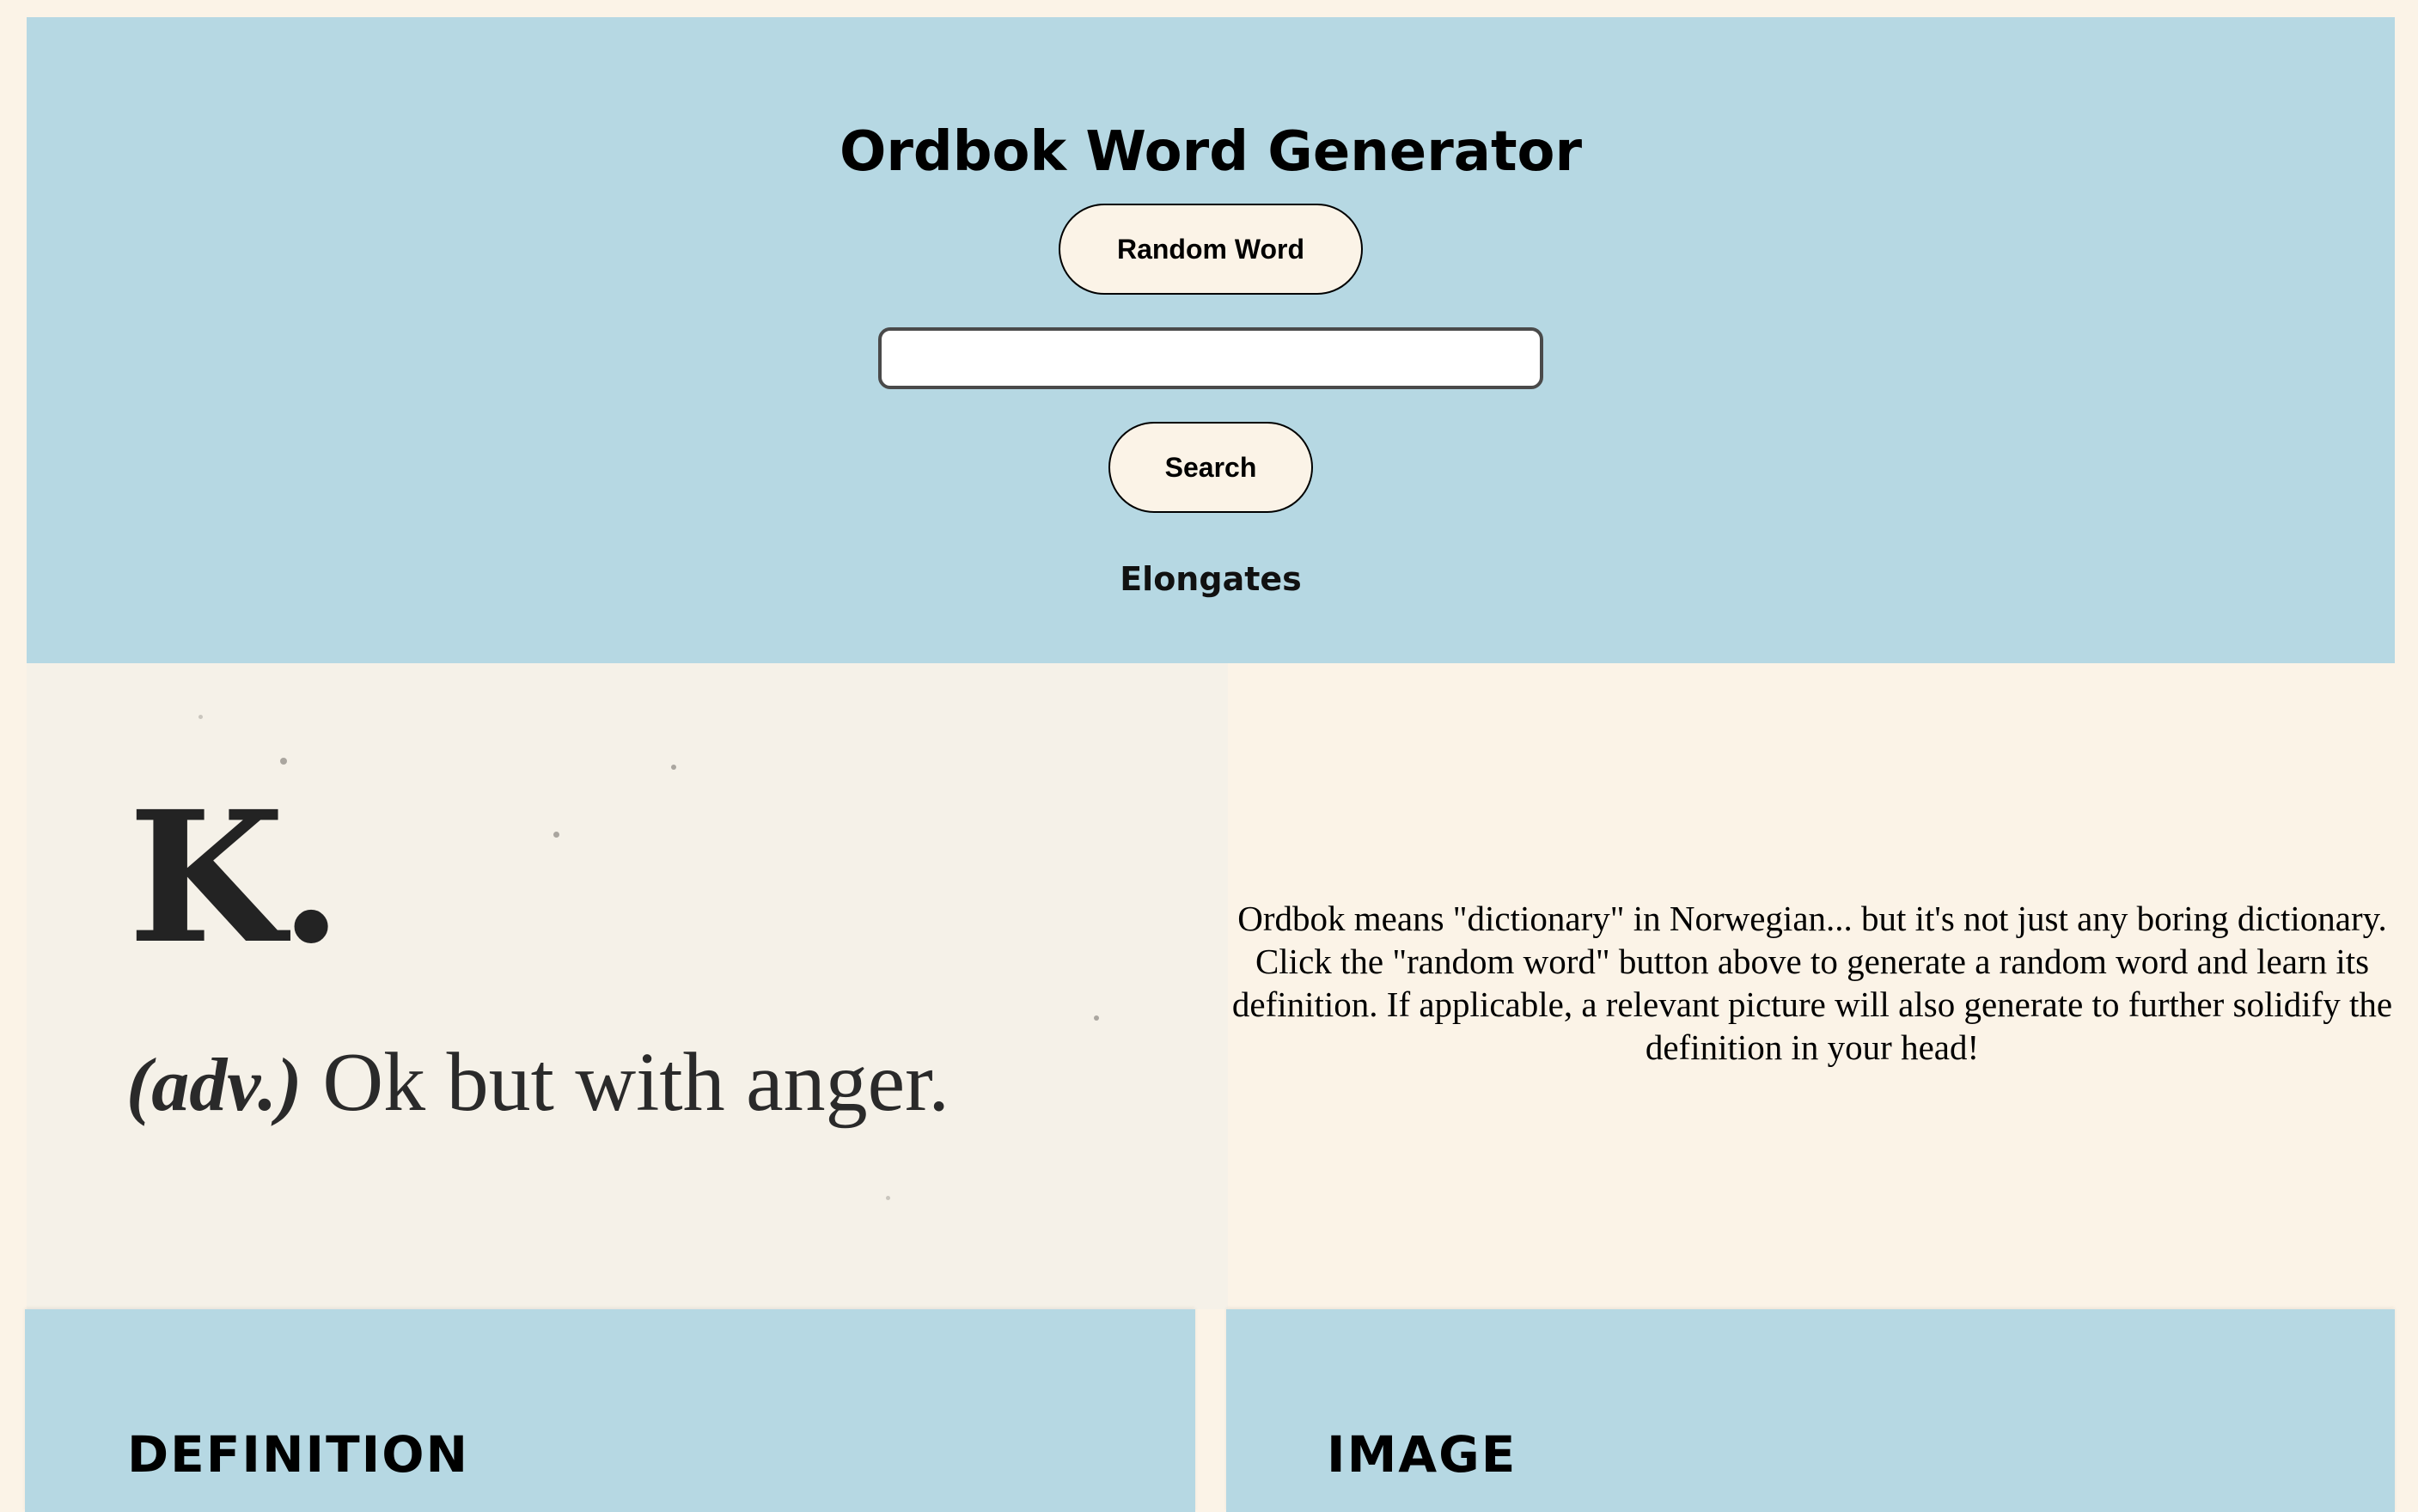 This screenshot has height=1512, width=2418. Describe the element at coordinates (610, 1410) in the screenshot. I see `definition-panel: DEFINITION` at that location.